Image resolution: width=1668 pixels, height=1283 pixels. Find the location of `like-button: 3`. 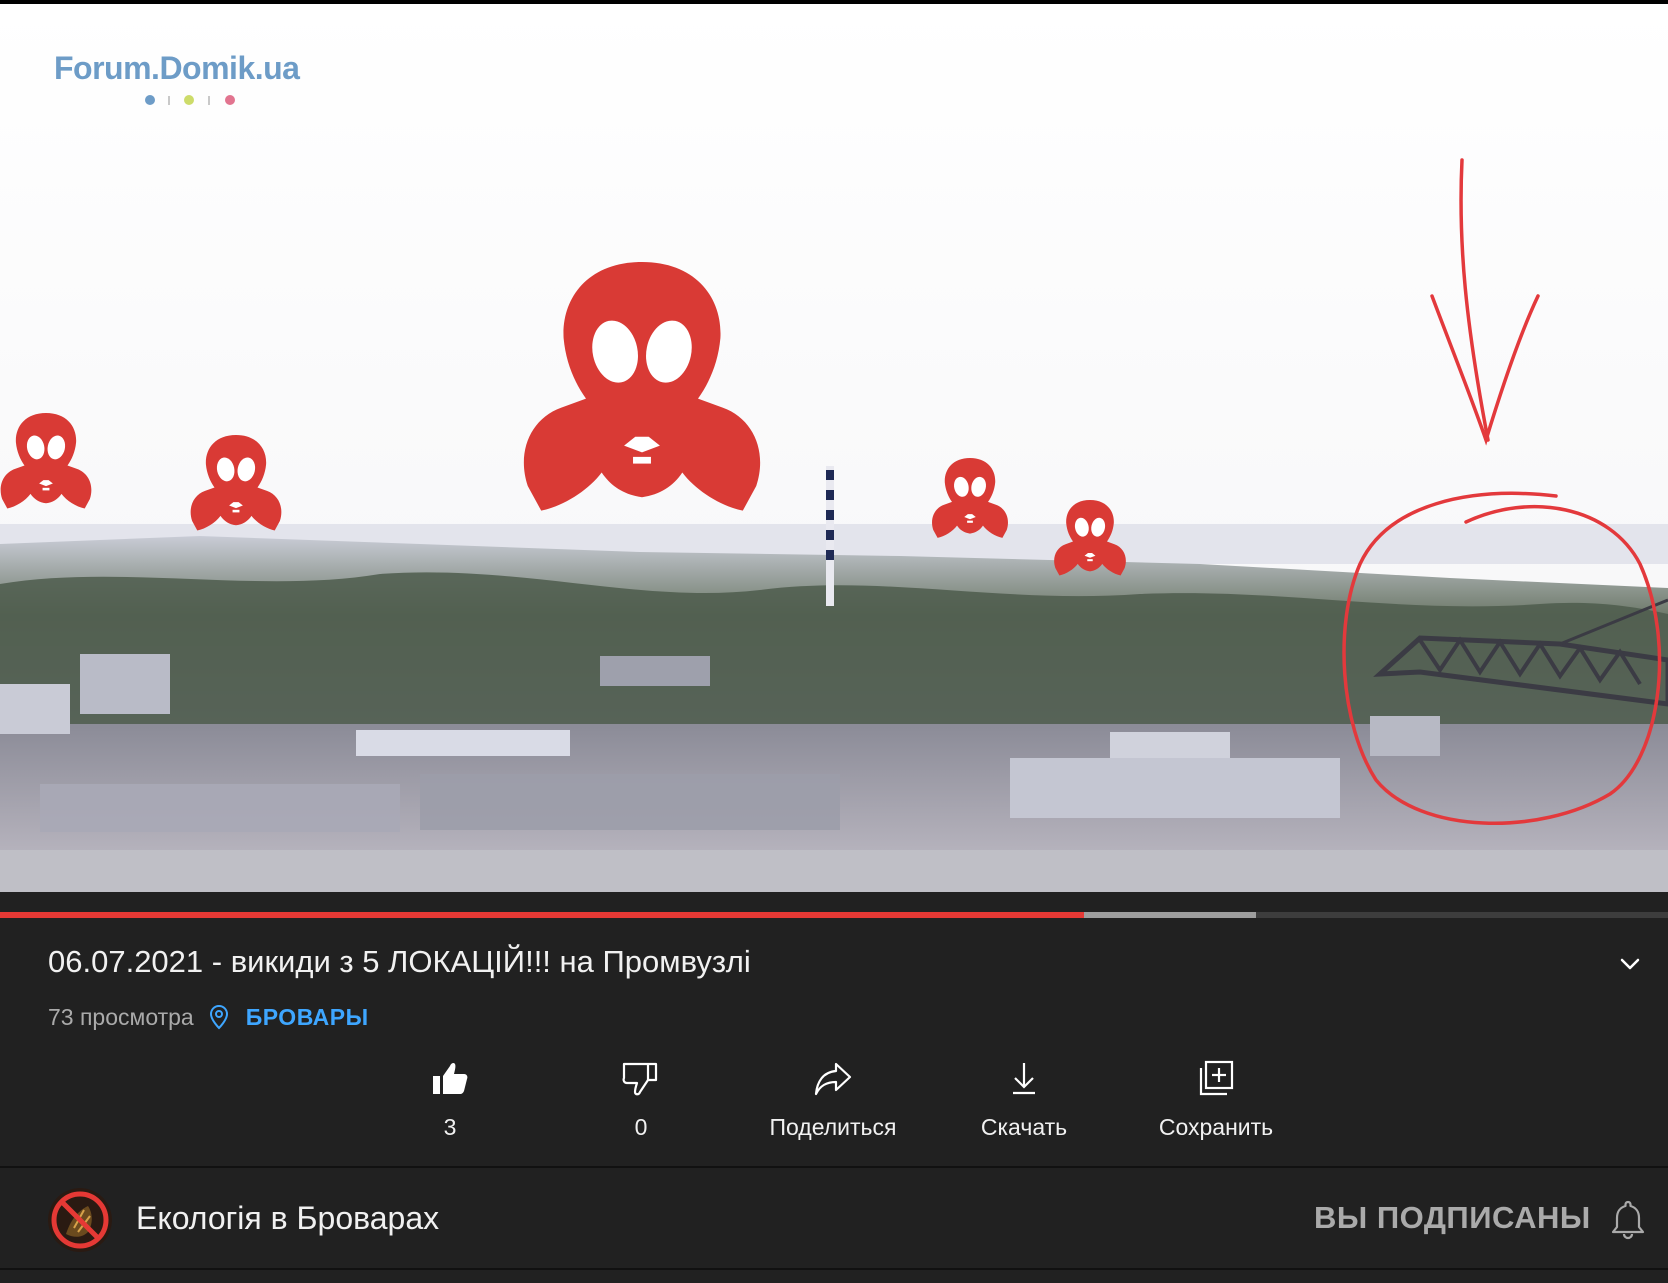

like-button: 3 is located at coordinates (450, 1108).